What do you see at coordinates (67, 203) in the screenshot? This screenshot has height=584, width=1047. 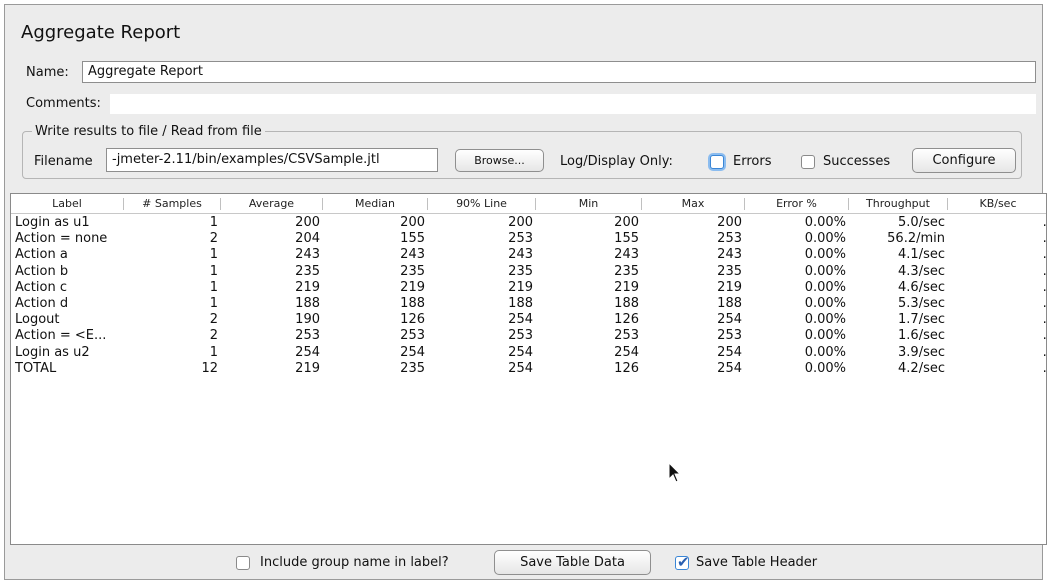 I see `column-header: Label` at bounding box center [67, 203].